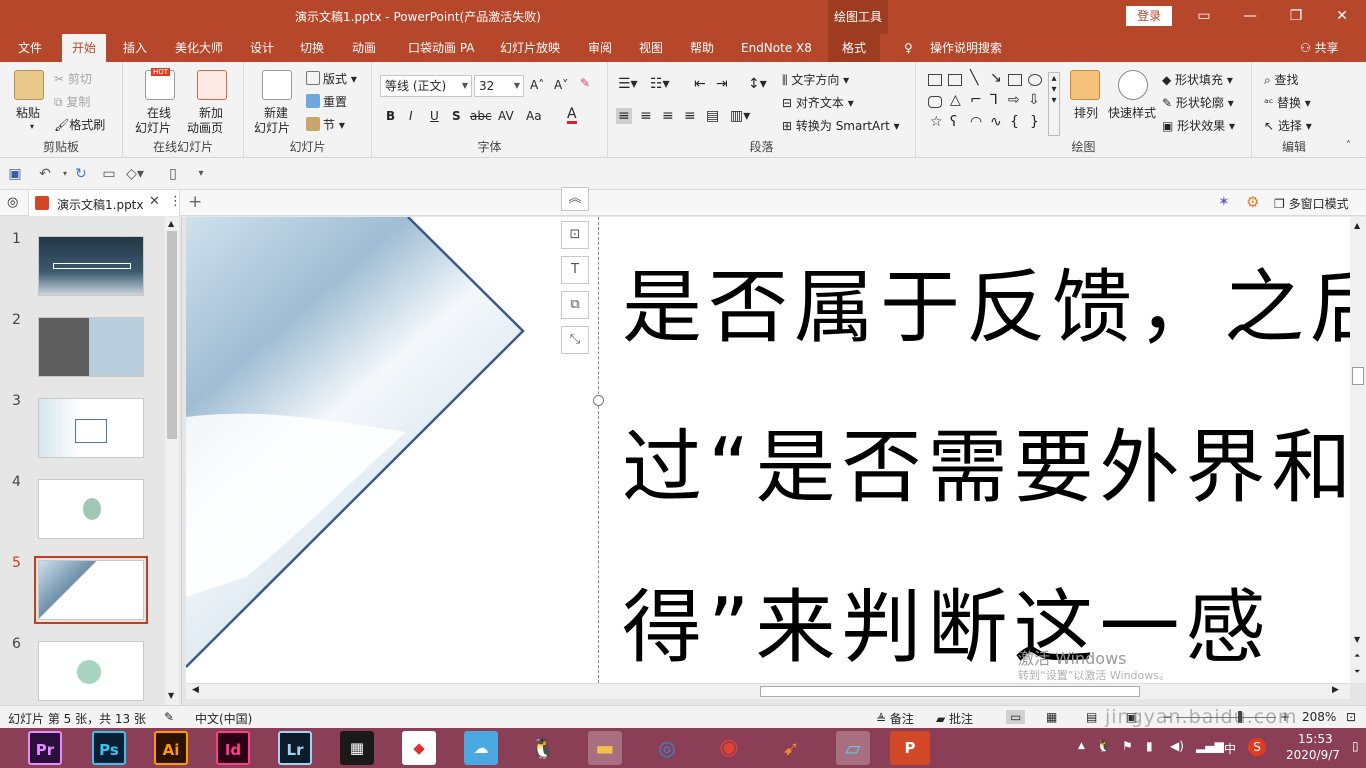  Describe the element at coordinates (73, 78) in the screenshot. I see `cut-button: ✂ 剪切` at that location.